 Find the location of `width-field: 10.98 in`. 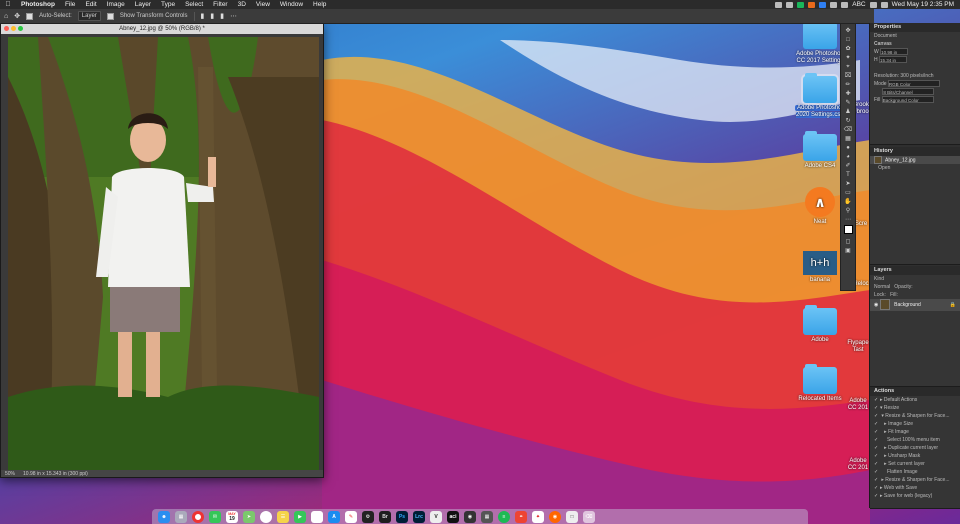

width-field: 10.98 in is located at coordinates (894, 52).